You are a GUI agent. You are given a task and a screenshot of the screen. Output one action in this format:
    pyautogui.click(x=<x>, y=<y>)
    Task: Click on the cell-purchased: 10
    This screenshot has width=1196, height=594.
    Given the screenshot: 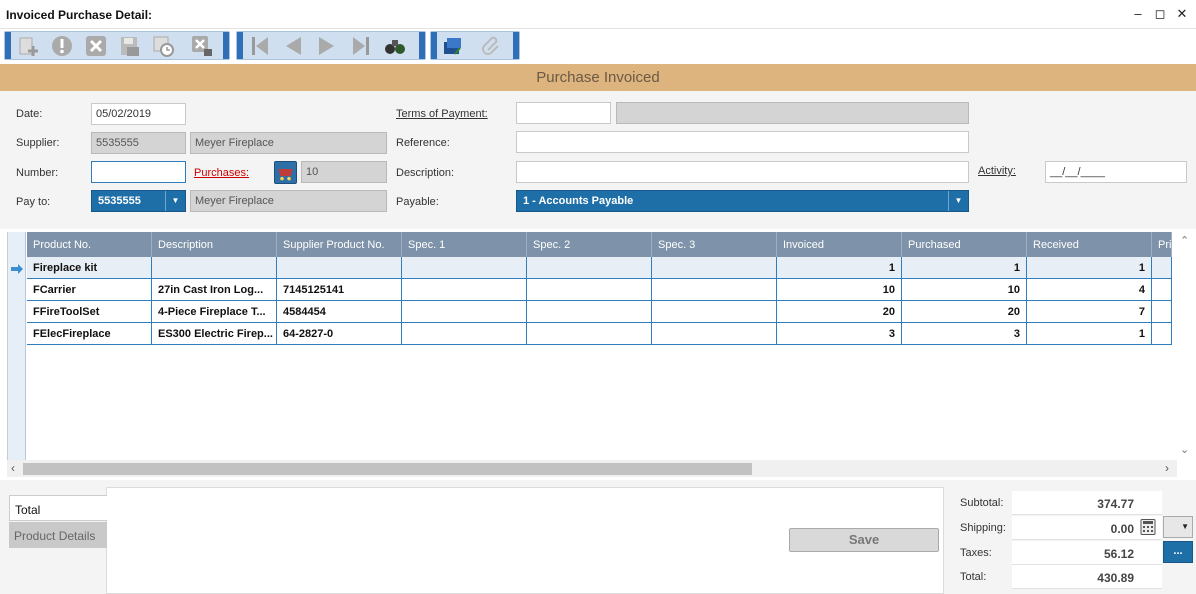 What is the action you would take?
    pyautogui.click(x=964, y=289)
    